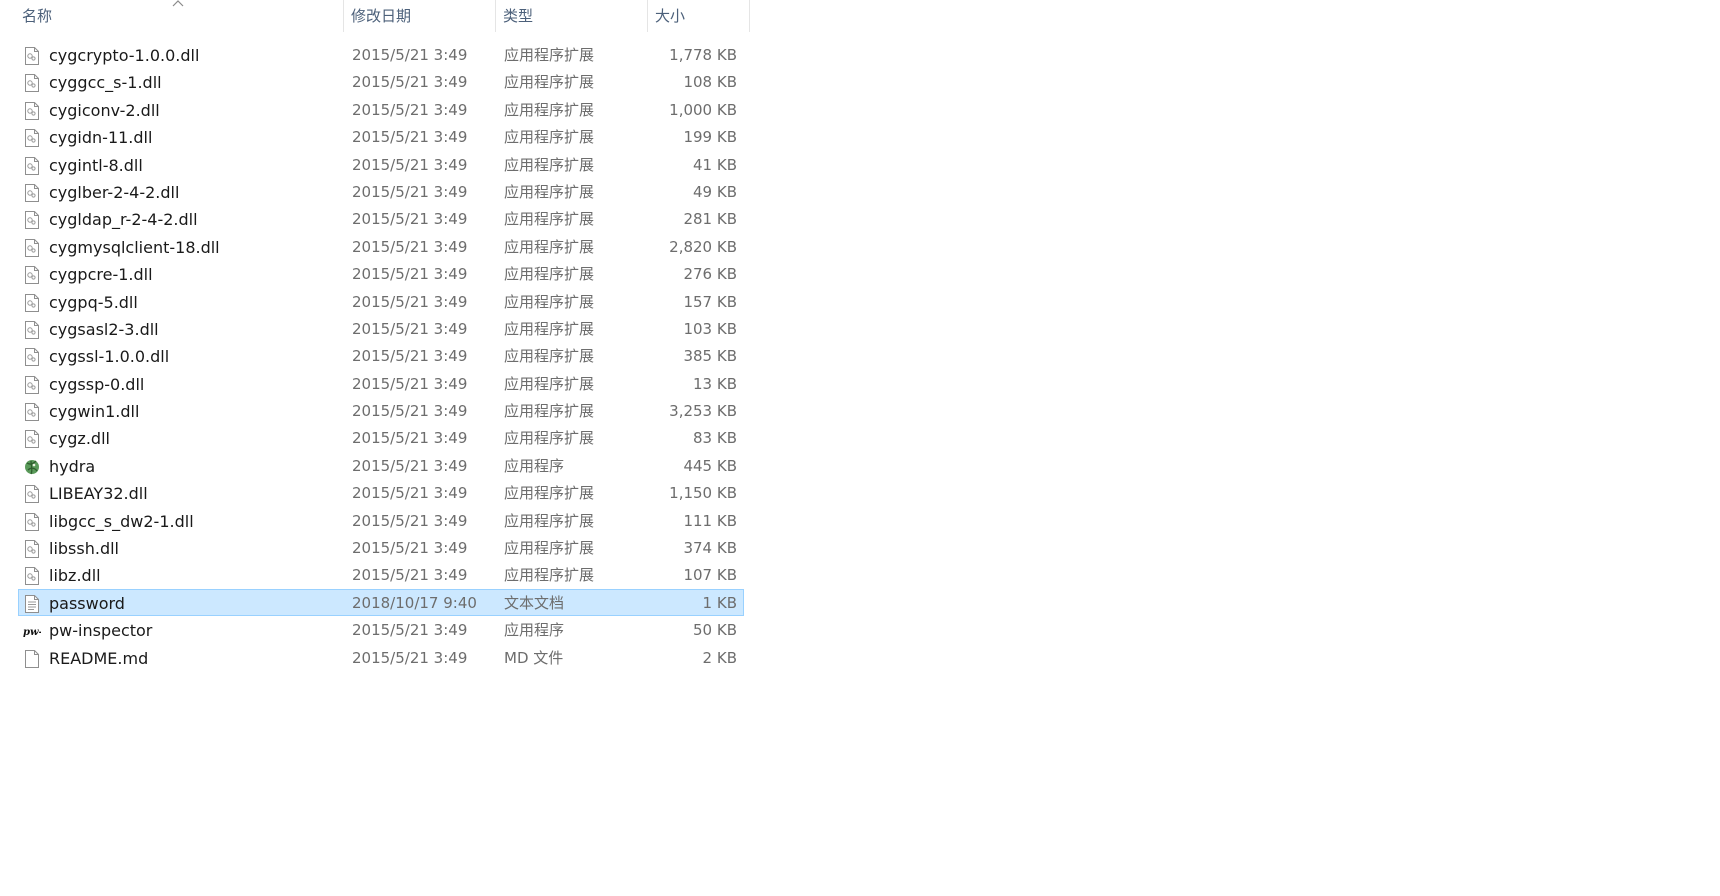 The width and height of the screenshot is (1720, 896). I want to click on file-name: cygldap_r-2-4-2.dll, so click(123, 220).